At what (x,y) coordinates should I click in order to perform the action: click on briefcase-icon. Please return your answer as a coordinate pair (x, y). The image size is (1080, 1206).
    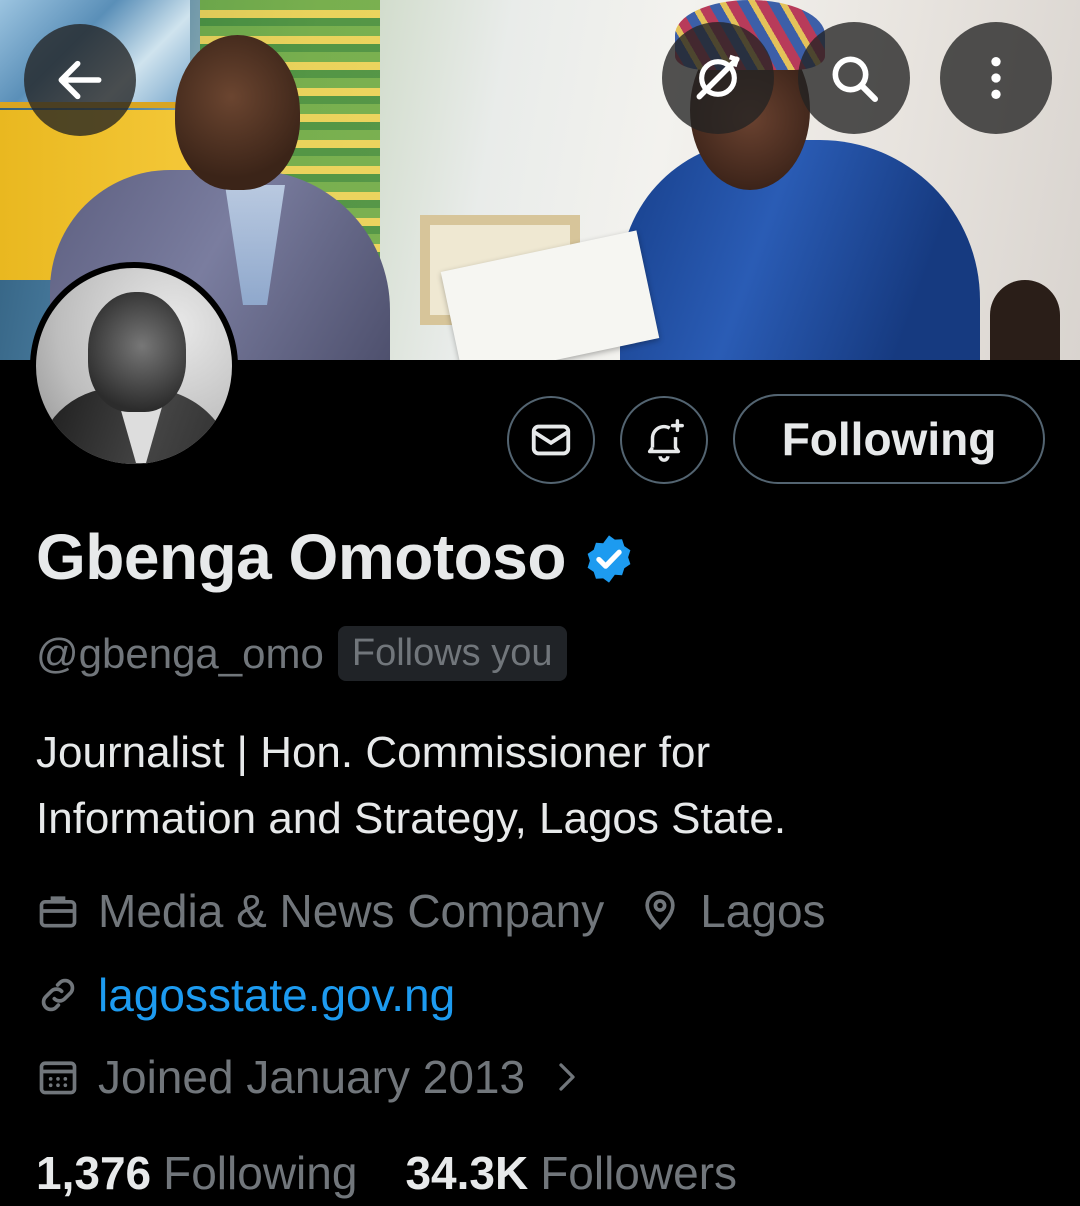
    Looking at the image, I should click on (58, 912).